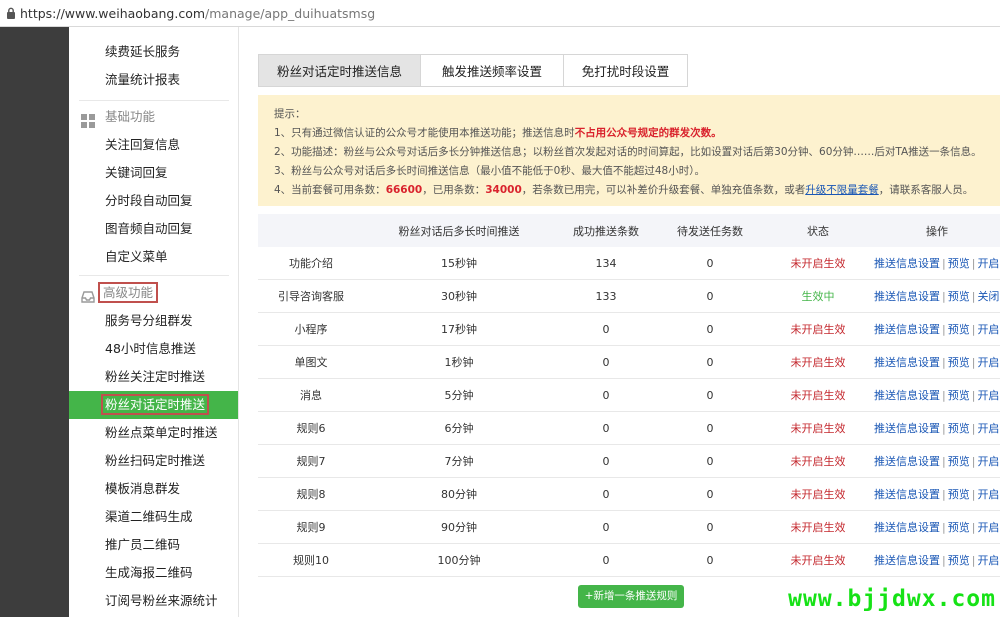  Describe the element at coordinates (153, 601) in the screenshot. I see `sidebar-item-fans-source-stats: 订阅号粉丝来源统计` at that location.